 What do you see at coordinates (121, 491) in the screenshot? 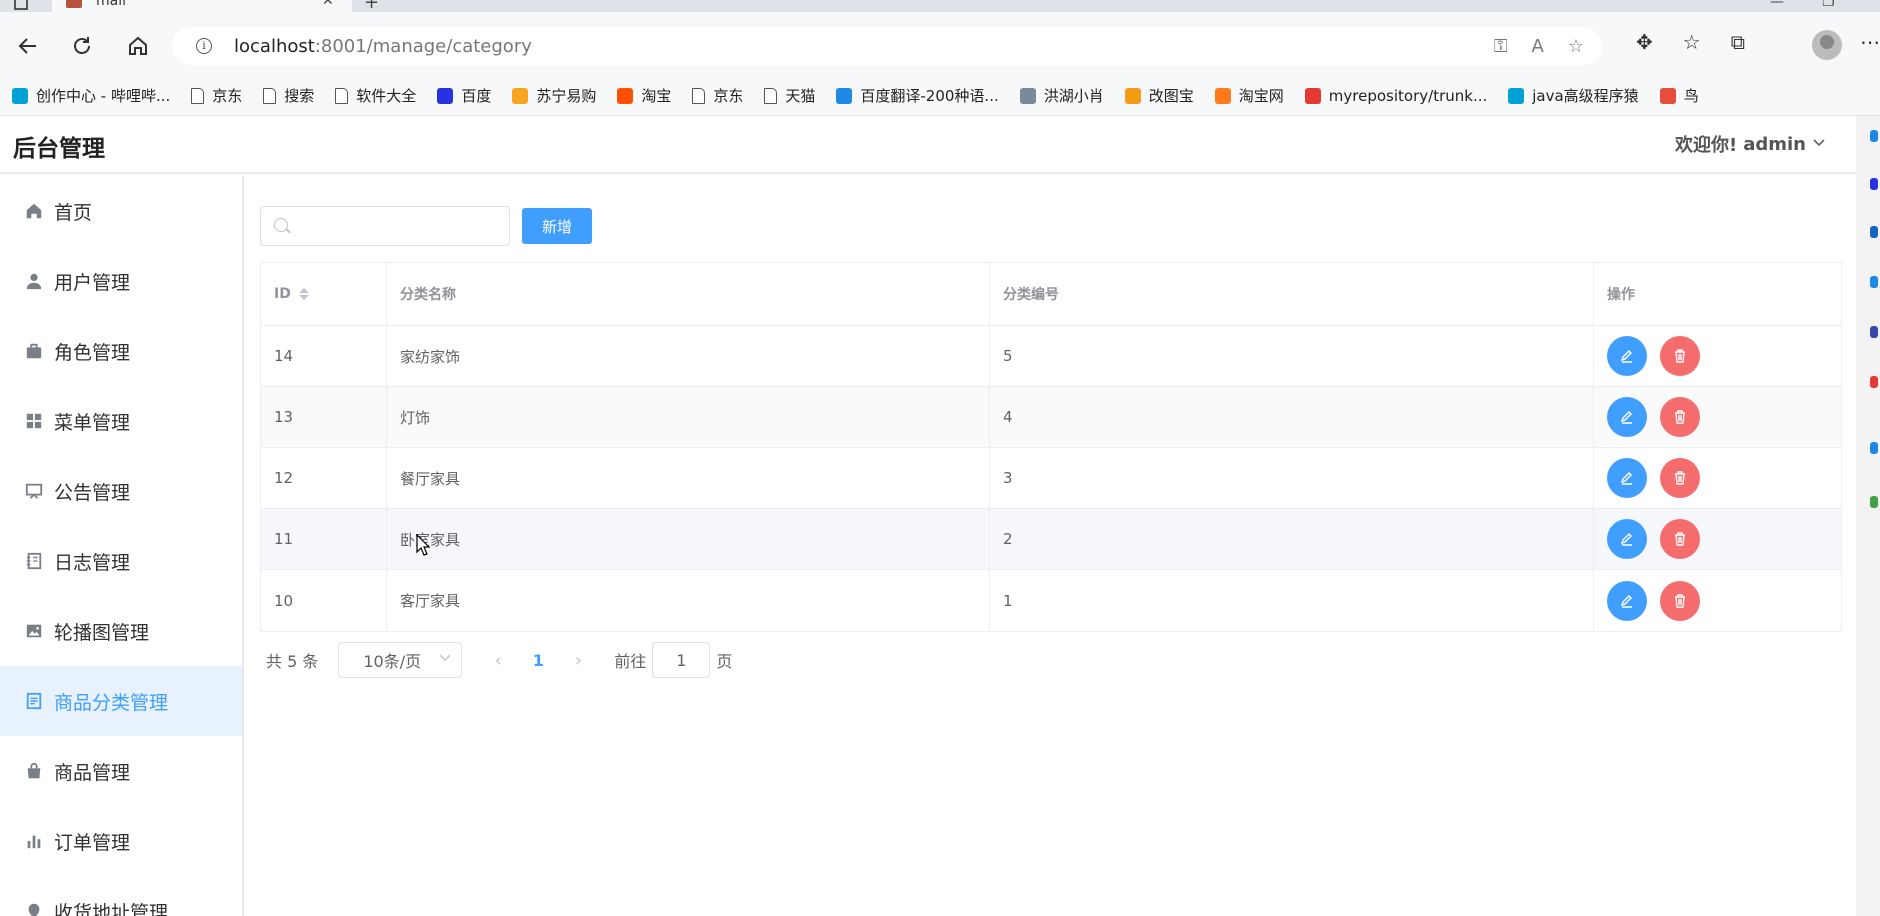
I see `sidebar-item-4: 公告管理` at bounding box center [121, 491].